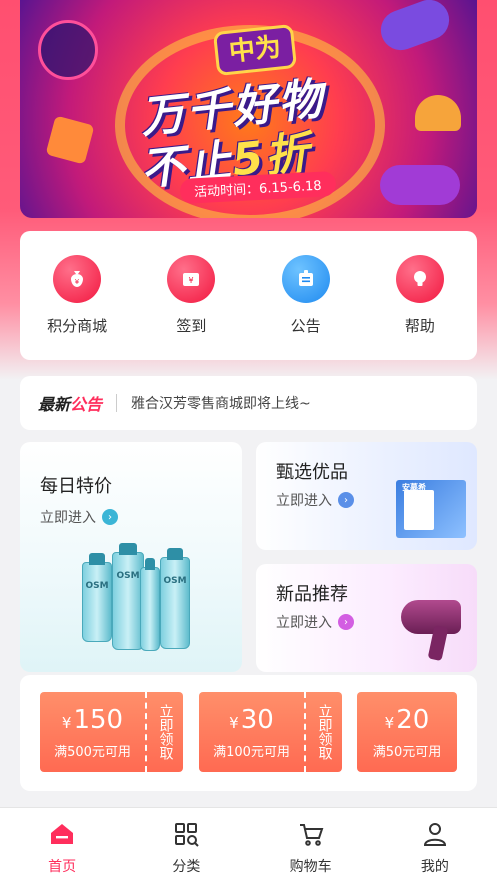  I want to click on quick-item-help: 帮助, so click(420, 295).